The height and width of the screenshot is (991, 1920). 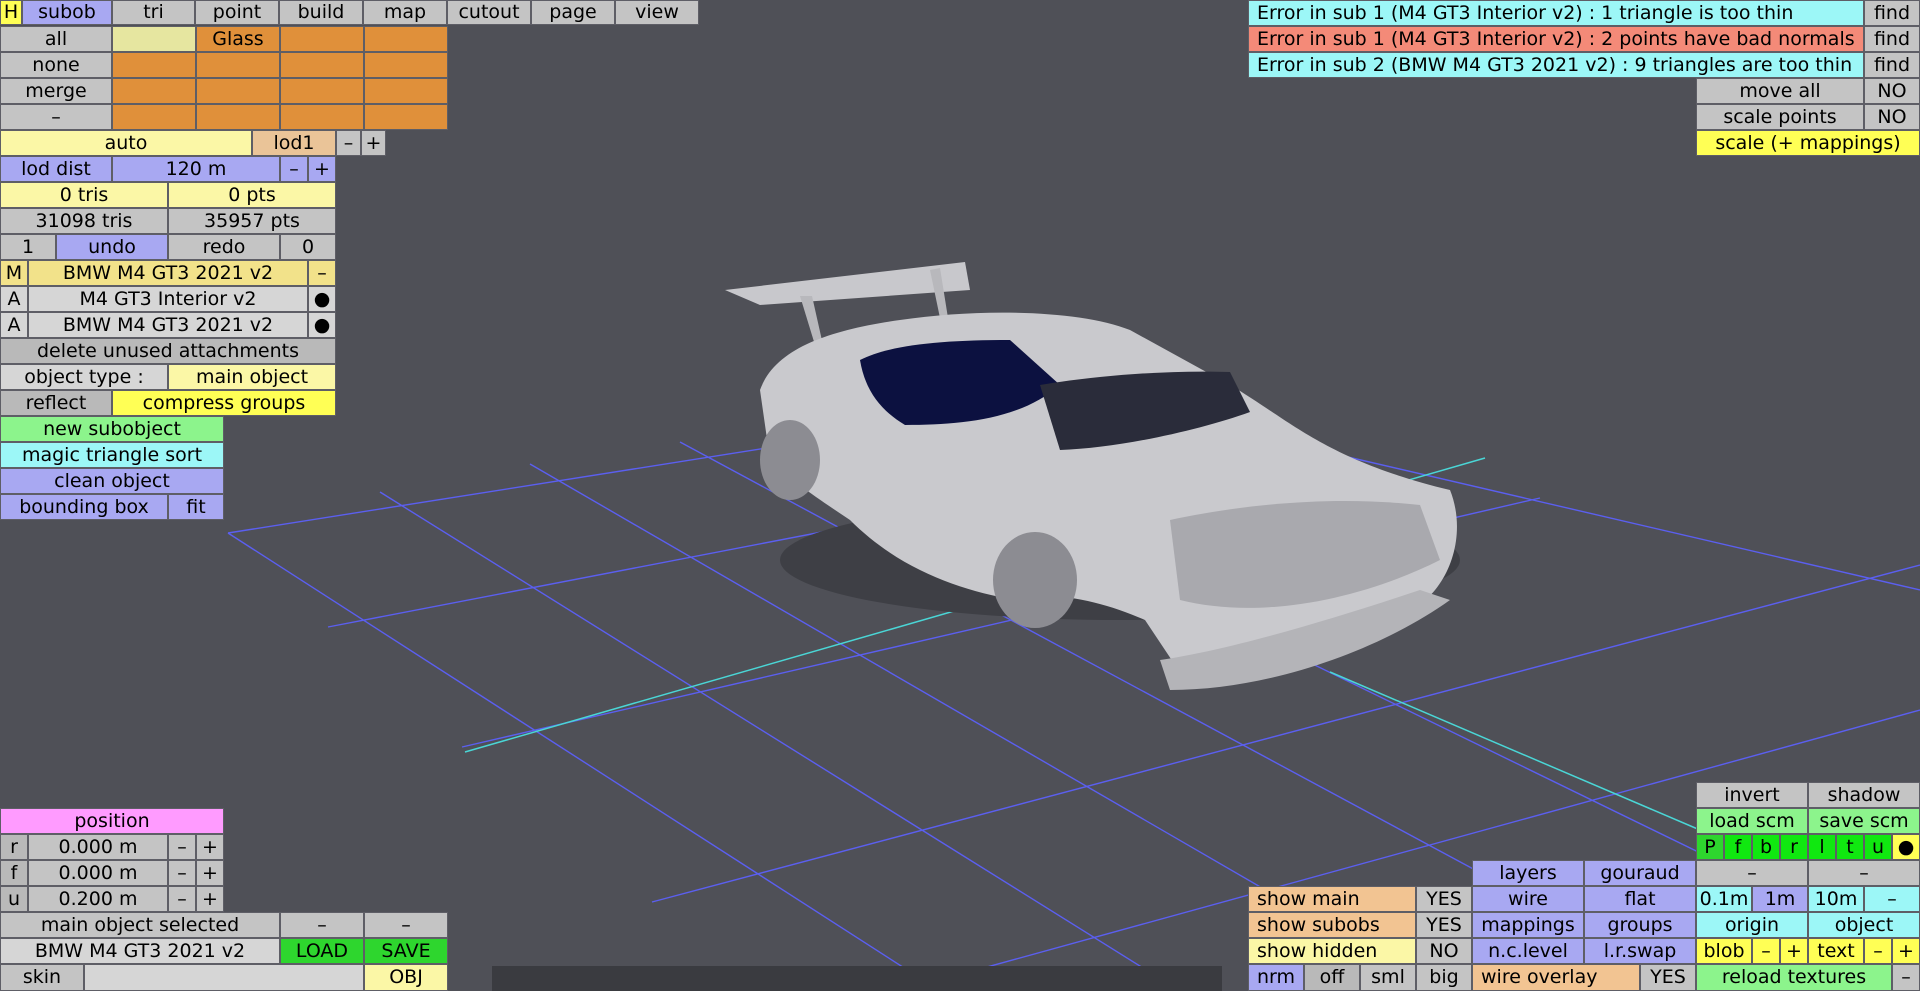 What do you see at coordinates (322, 325) in the screenshot?
I see `attachment-toggle: ●` at bounding box center [322, 325].